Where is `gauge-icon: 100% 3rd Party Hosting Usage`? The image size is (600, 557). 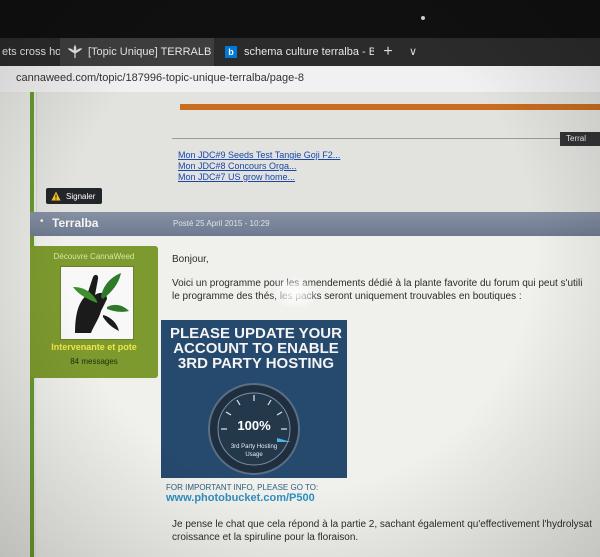
gauge-icon: 100% 3rd Party Hosting Usage is located at coordinates (254, 429).